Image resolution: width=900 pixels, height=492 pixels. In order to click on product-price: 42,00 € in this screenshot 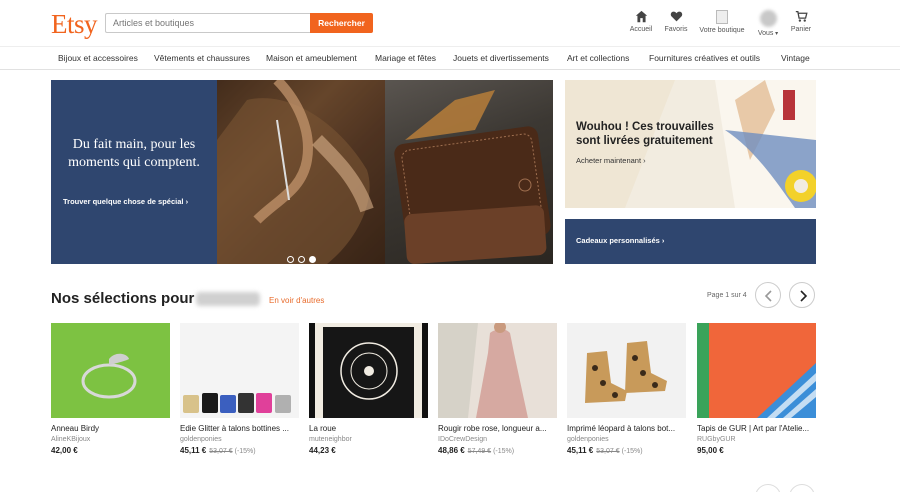, I will do `click(110, 450)`.